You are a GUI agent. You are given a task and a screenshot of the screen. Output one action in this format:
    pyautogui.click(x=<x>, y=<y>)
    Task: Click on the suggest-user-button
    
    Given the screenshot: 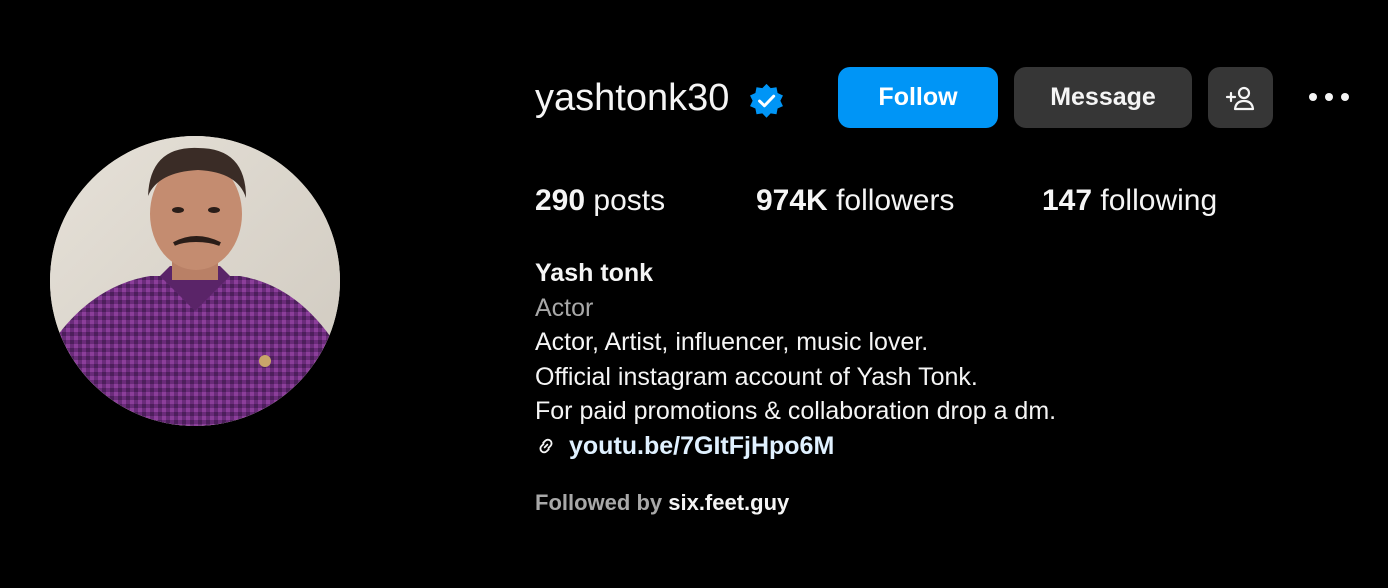 What is the action you would take?
    pyautogui.click(x=1240, y=97)
    